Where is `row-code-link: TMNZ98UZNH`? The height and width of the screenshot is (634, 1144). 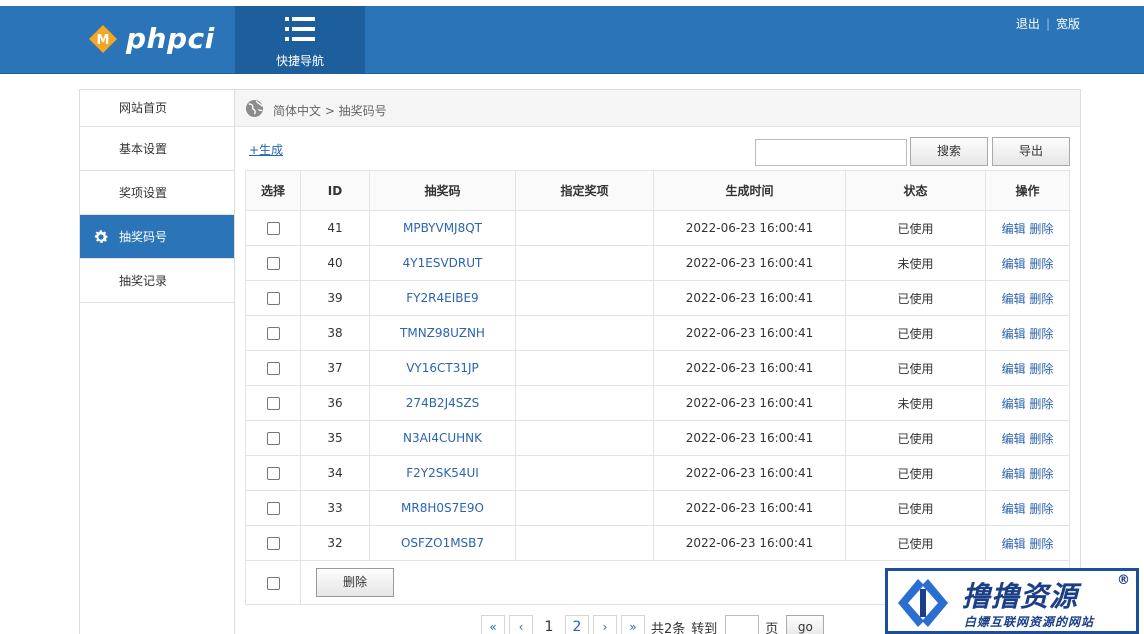 row-code-link: TMNZ98UZNH is located at coordinates (442, 333).